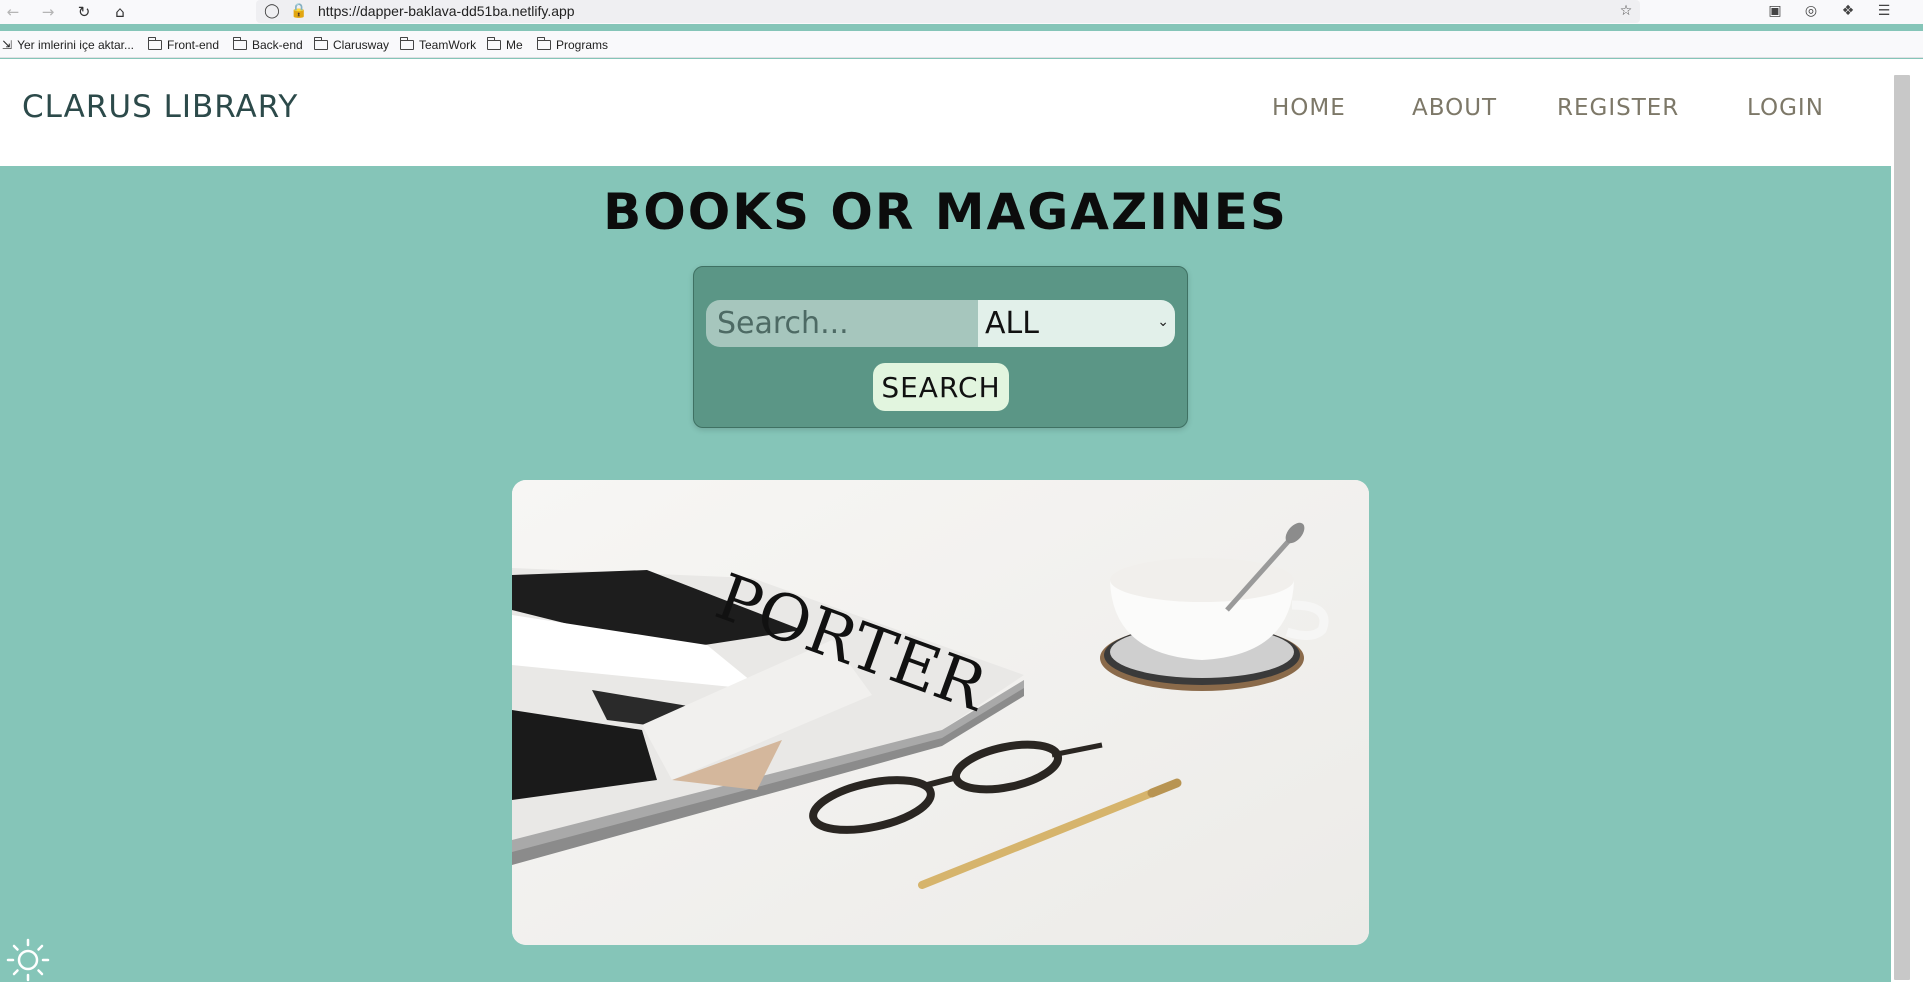  What do you see at coordinates (505, 45) in the screenshot?
I see `bookmark-me: Me` at bounding box center [505, 45].